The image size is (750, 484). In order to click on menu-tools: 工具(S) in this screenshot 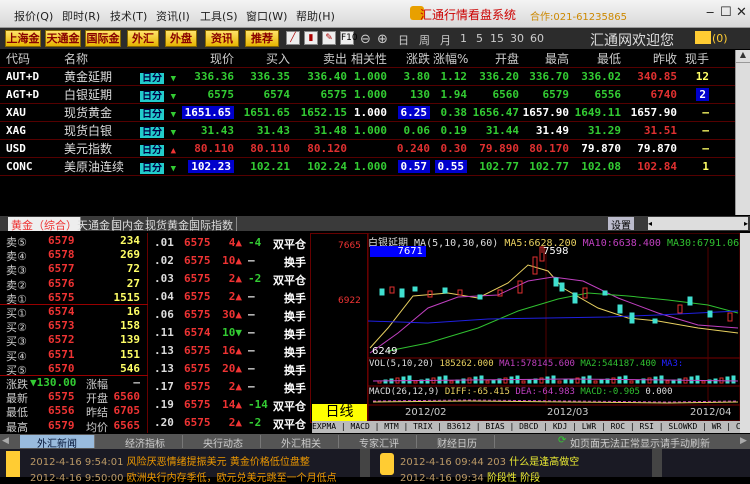, I will do `click(219, 16)`.